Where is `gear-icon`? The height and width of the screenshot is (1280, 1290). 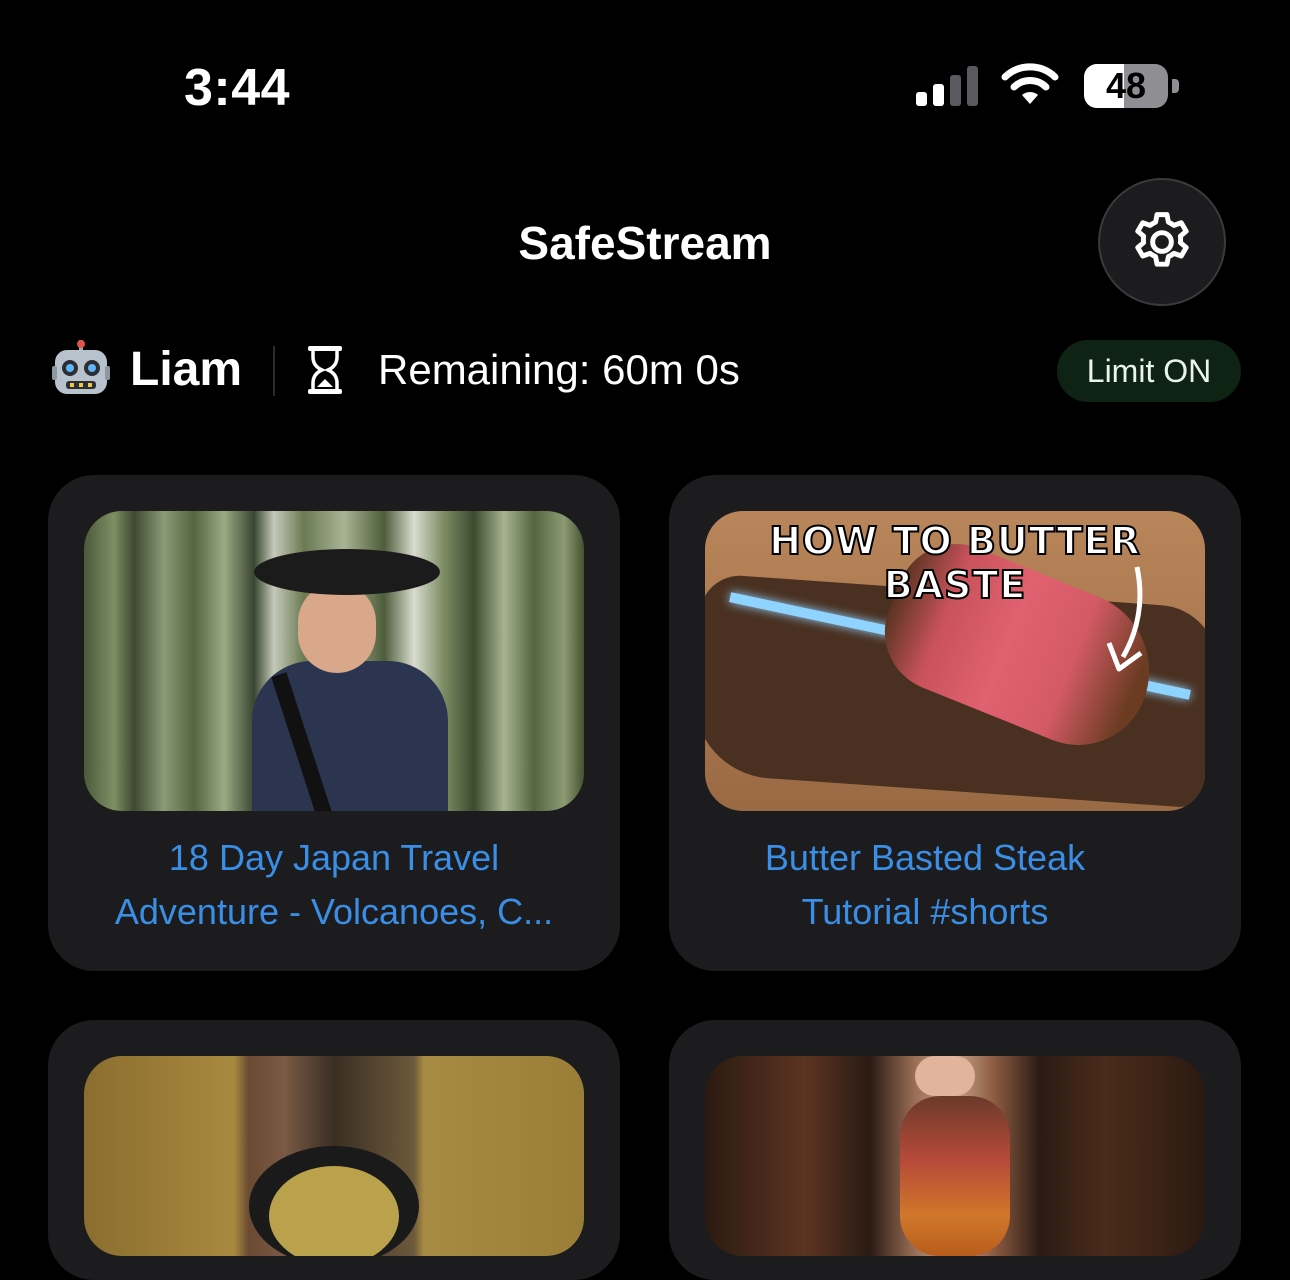
gear-icon is located at coordinates (1162, 239).